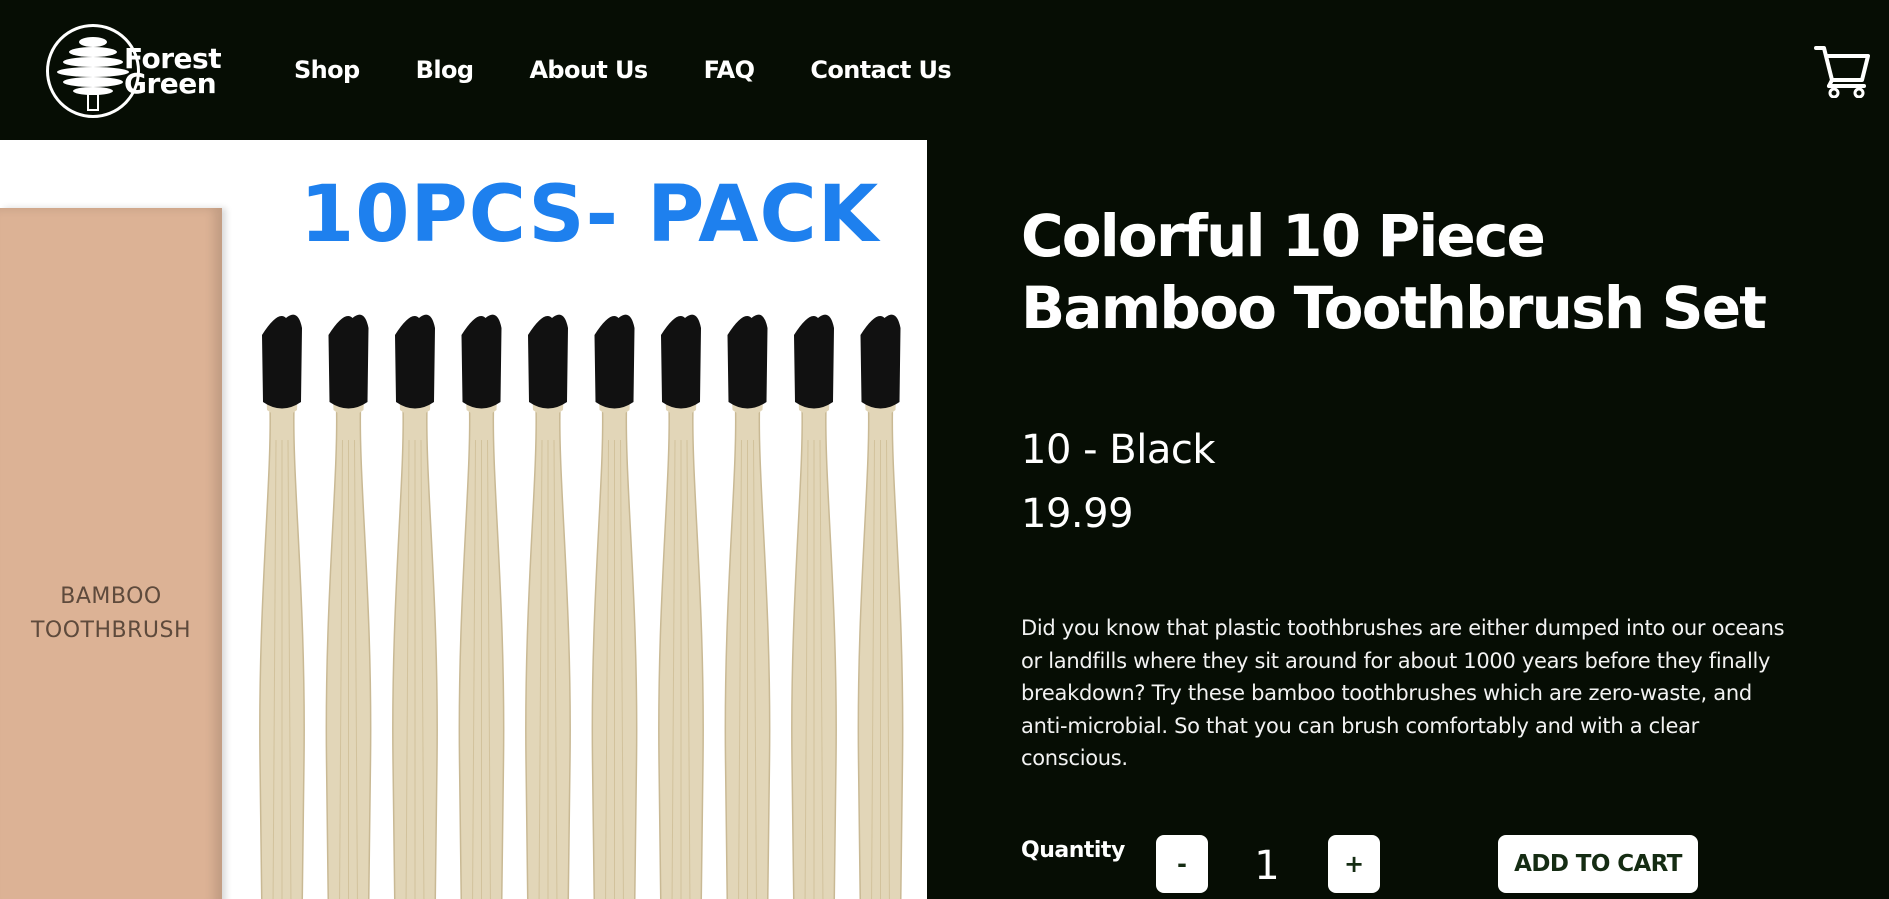 This screenshot has width=1889, height=899. I want to click on brand-name: Forest Green, so click(173, 72).